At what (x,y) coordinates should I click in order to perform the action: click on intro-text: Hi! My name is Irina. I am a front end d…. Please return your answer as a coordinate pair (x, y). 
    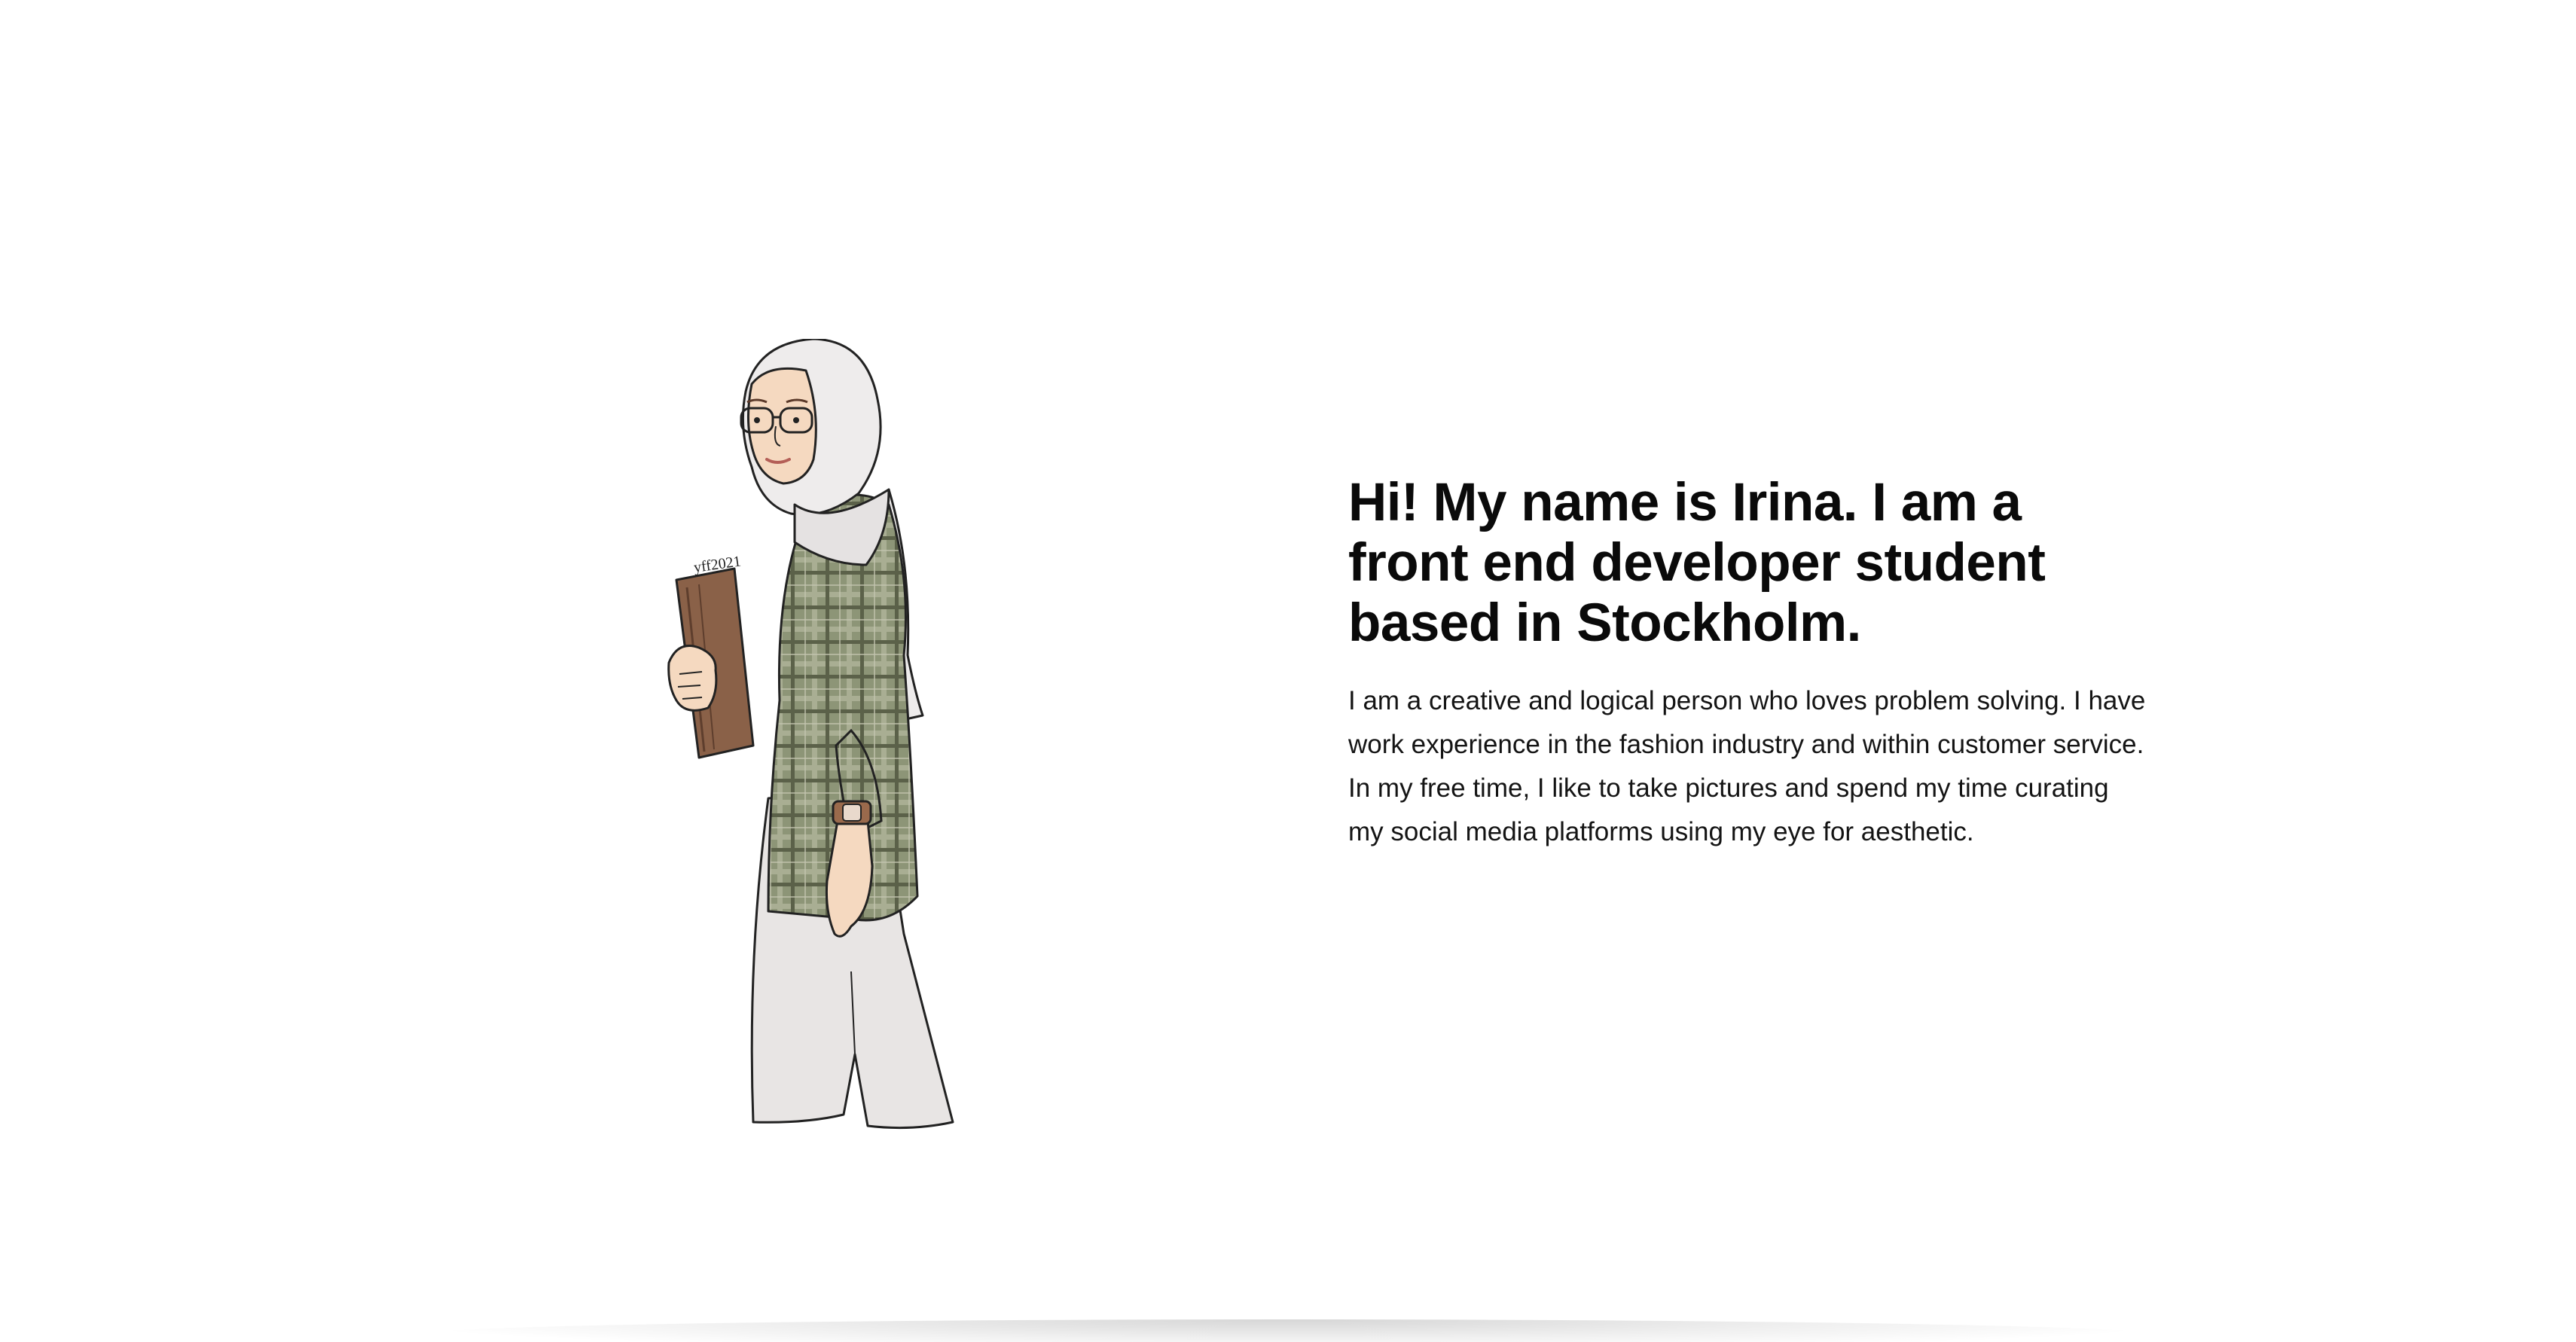
    Looking at the image, I should click on (1748, 663).